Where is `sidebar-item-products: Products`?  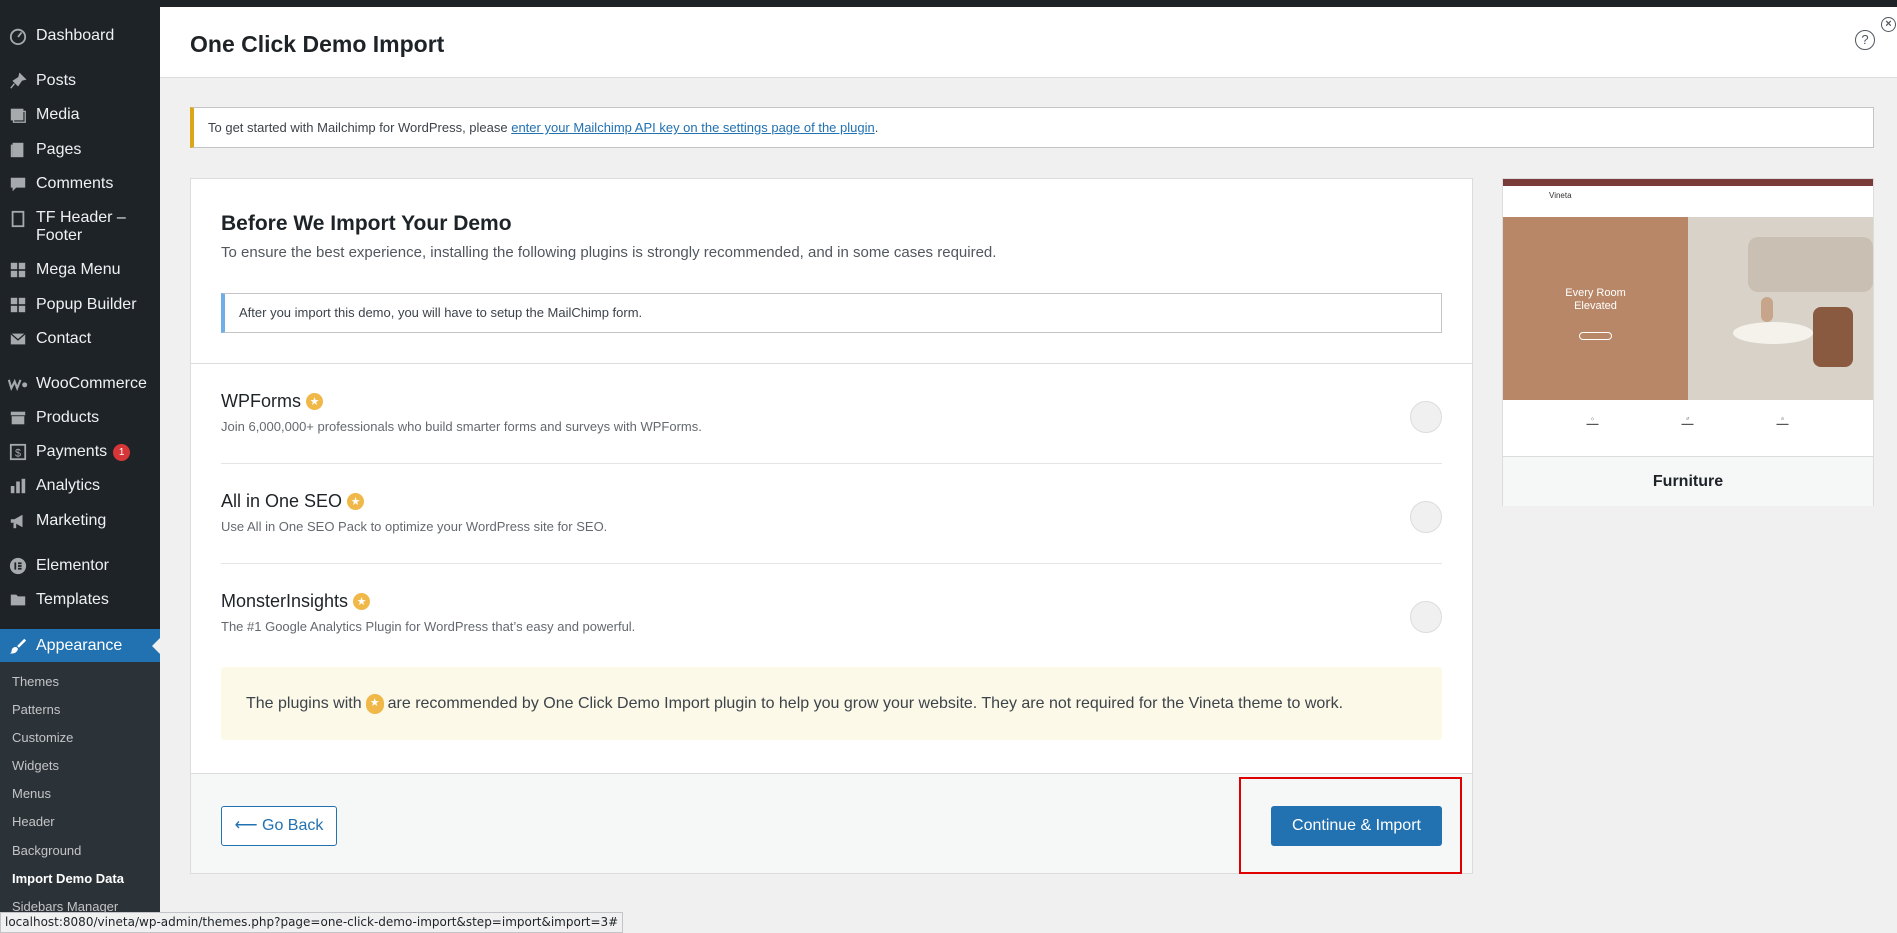
sidebar-item-products: Products is located at coordinates (80, 418).